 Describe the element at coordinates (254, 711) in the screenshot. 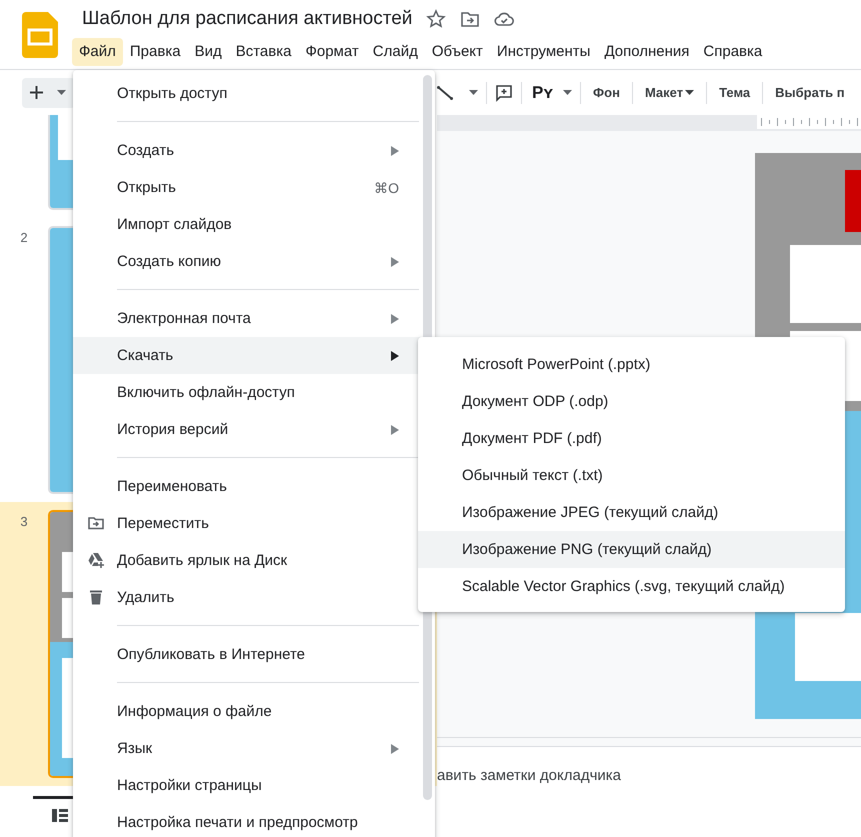

I see `menu-item: Информация о файле` at that location.